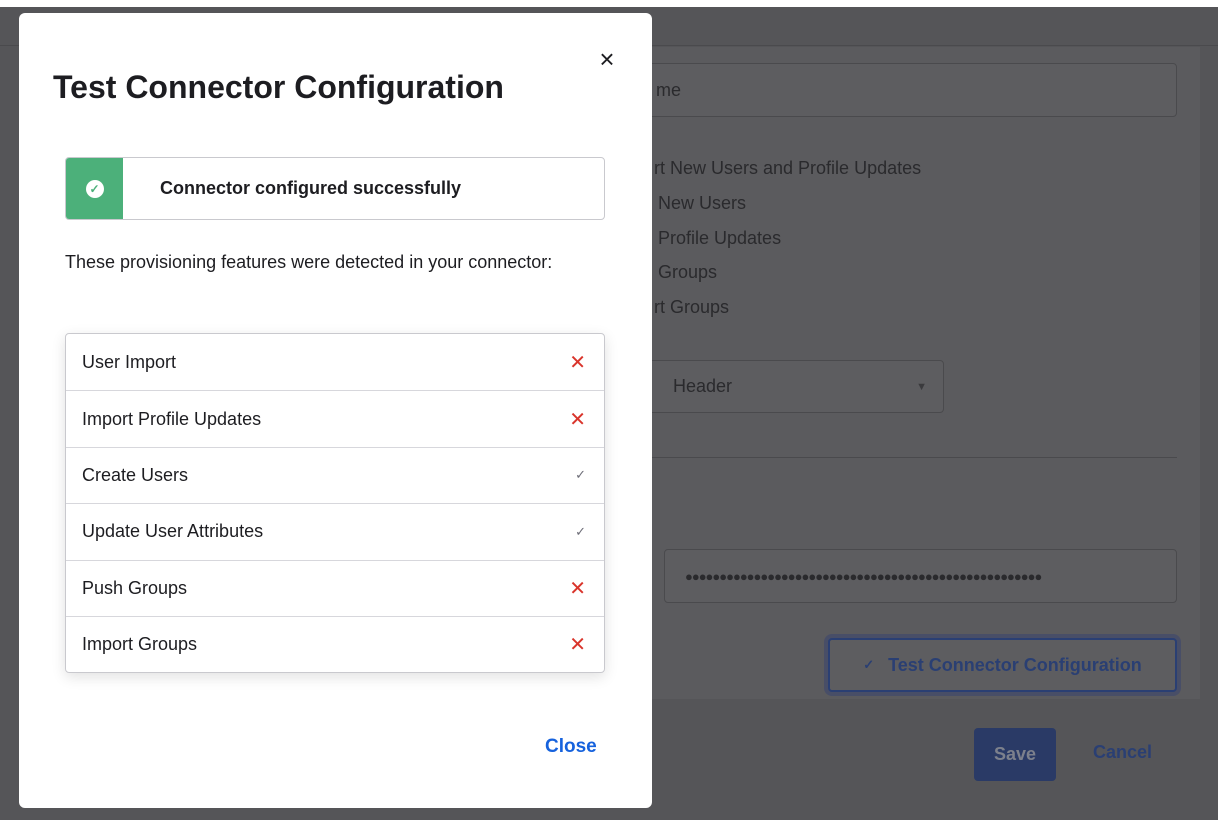  Describe the element at coordinates (129, 361) in the screenshot. I see `feature-label: User Import` at that location.